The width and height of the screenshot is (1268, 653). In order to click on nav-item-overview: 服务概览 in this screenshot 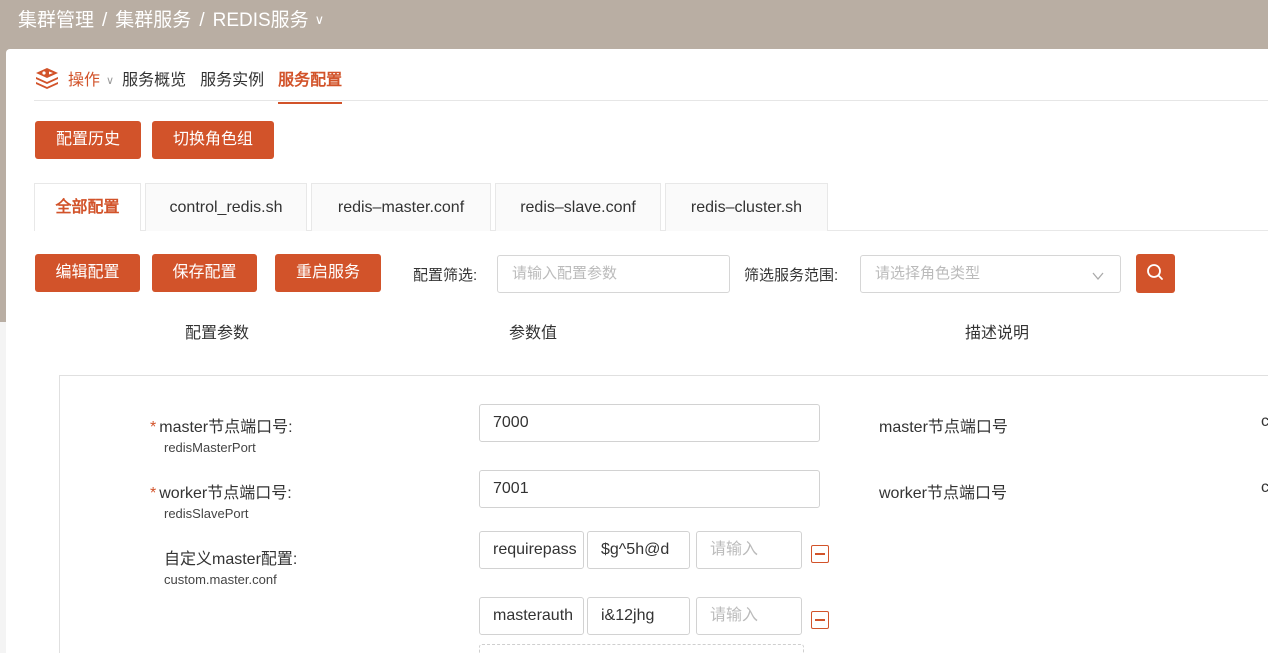, I will do `click(154, 78)`.